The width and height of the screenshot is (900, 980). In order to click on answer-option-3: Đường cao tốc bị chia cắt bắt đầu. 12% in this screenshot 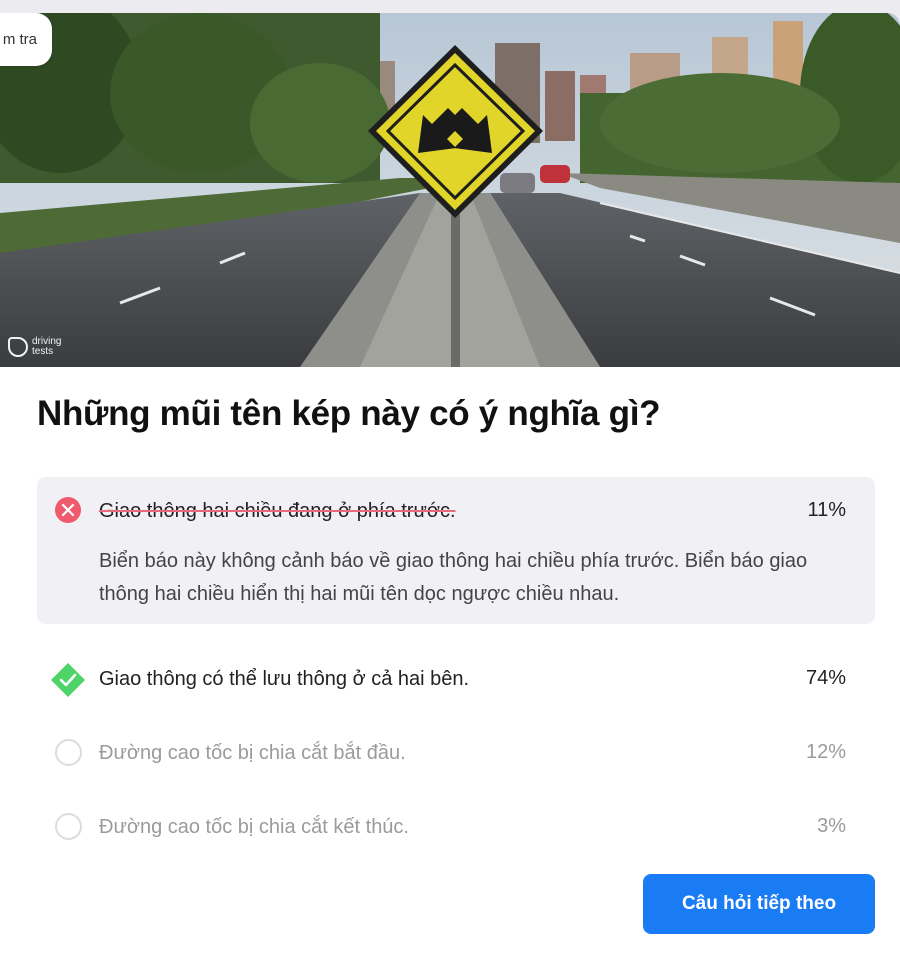, I will do `click(456, 755)`.